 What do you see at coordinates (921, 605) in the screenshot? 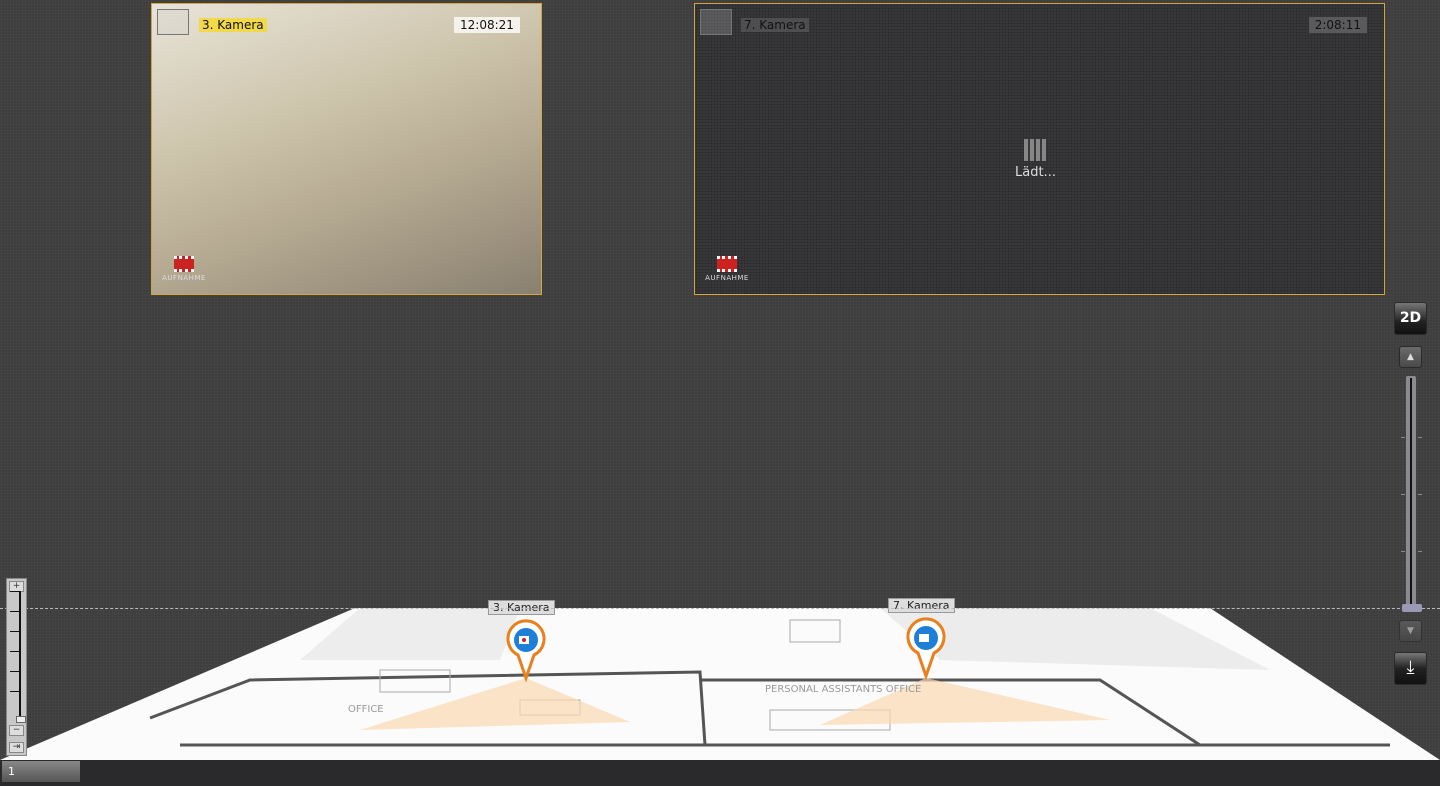
I see `marker-label: 7. Kamera` at bounding box center [921, 605].